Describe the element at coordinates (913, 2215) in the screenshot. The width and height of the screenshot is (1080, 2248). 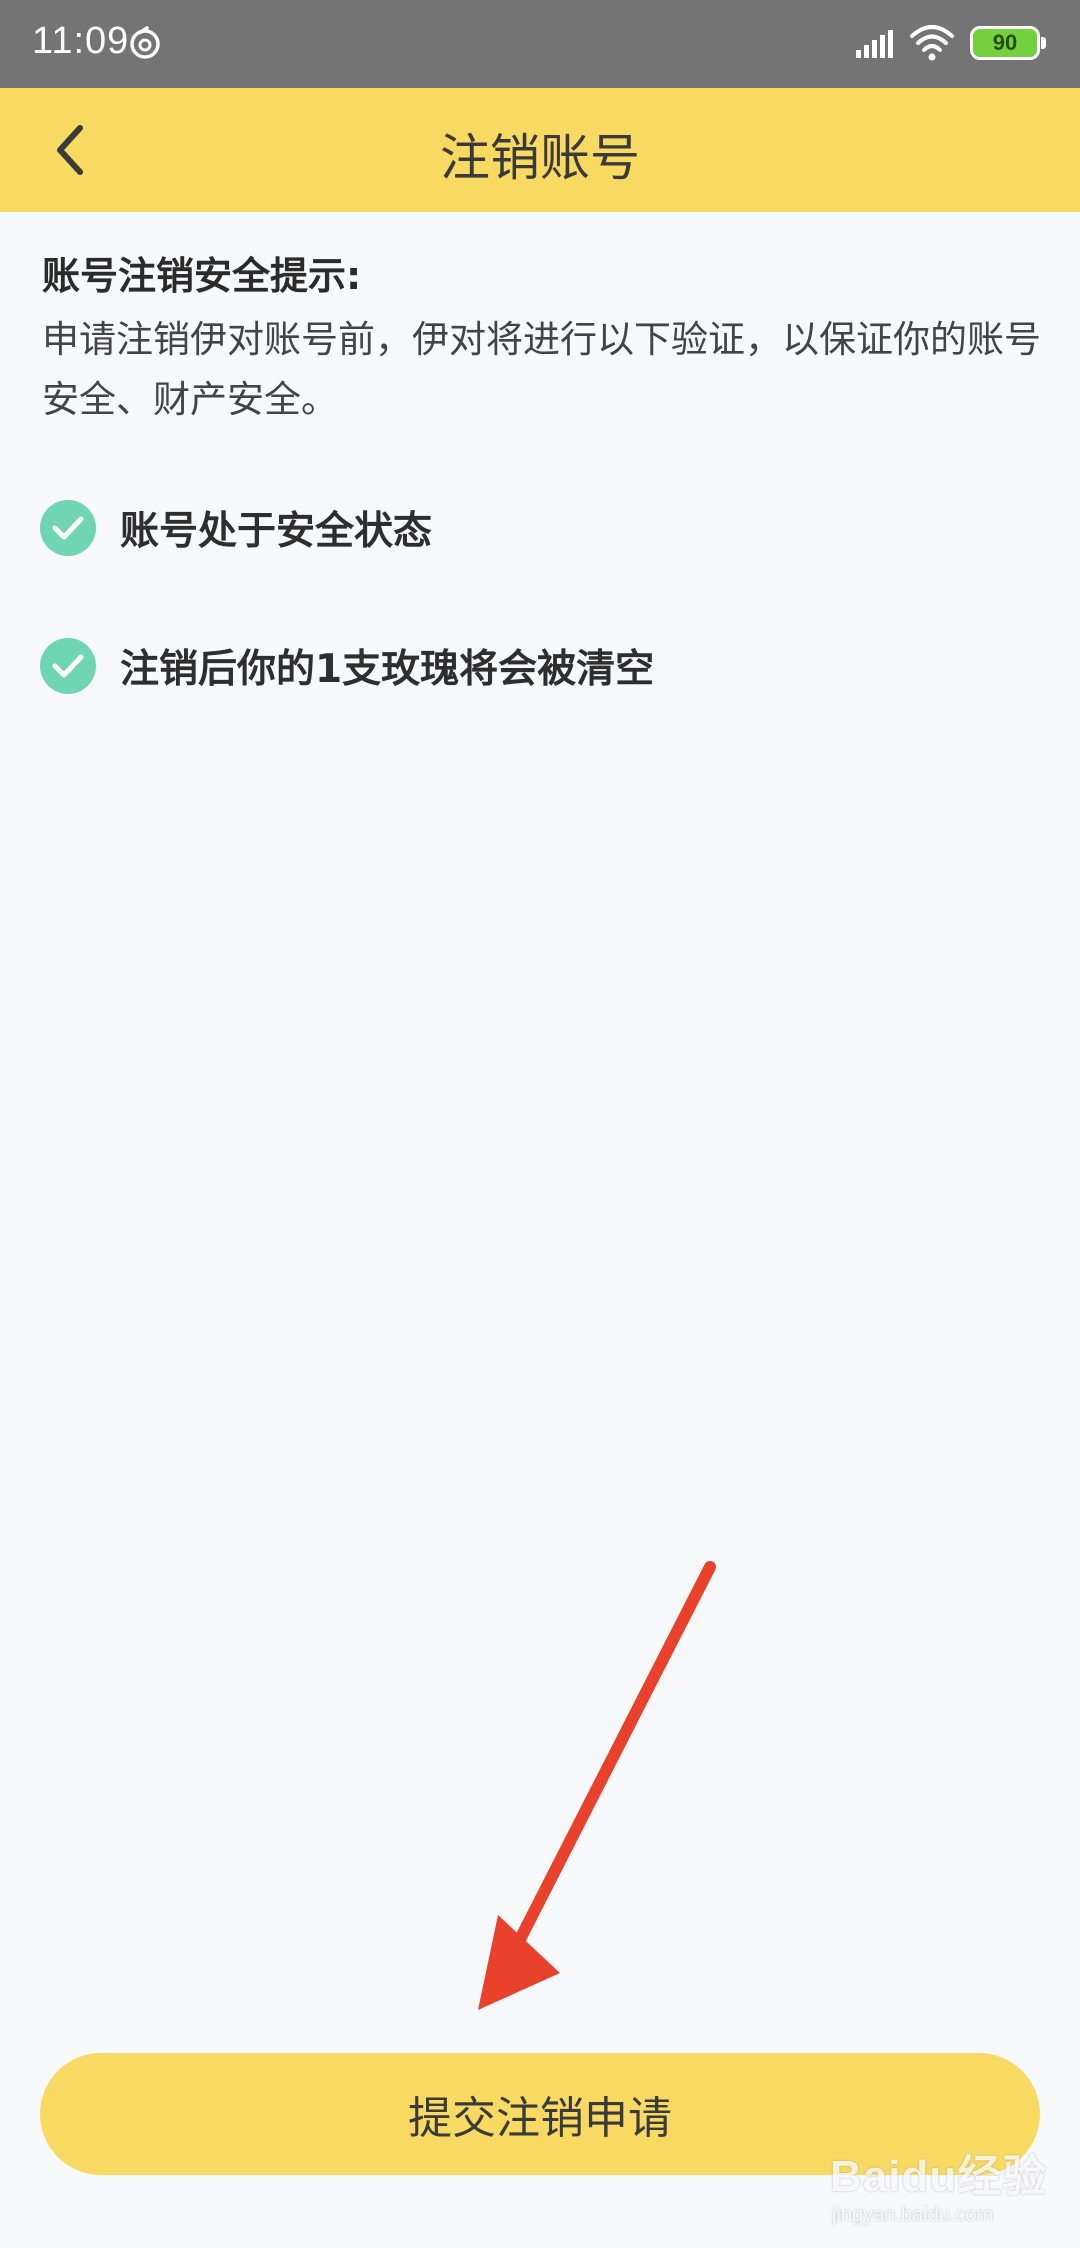
I see `watermark-url: jingyan.baidu.com` at that location.